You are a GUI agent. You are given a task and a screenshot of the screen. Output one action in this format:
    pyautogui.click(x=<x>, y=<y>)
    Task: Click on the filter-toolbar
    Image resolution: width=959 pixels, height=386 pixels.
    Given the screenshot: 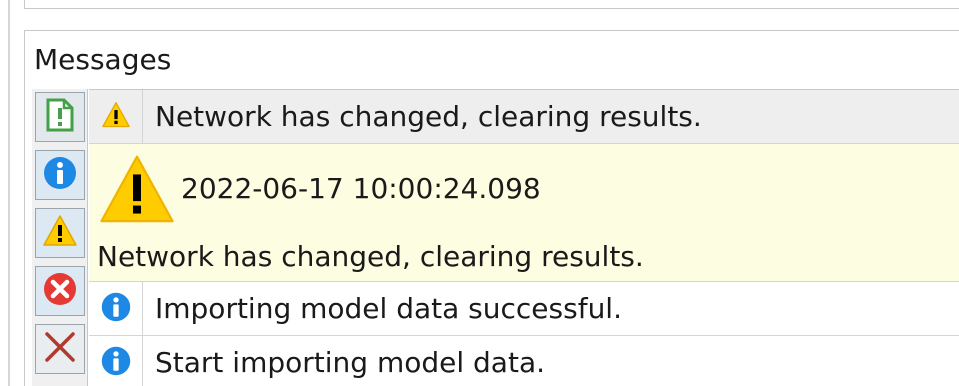 What is the action you would take?
    pyautogui.click(x=60, y=237)
    